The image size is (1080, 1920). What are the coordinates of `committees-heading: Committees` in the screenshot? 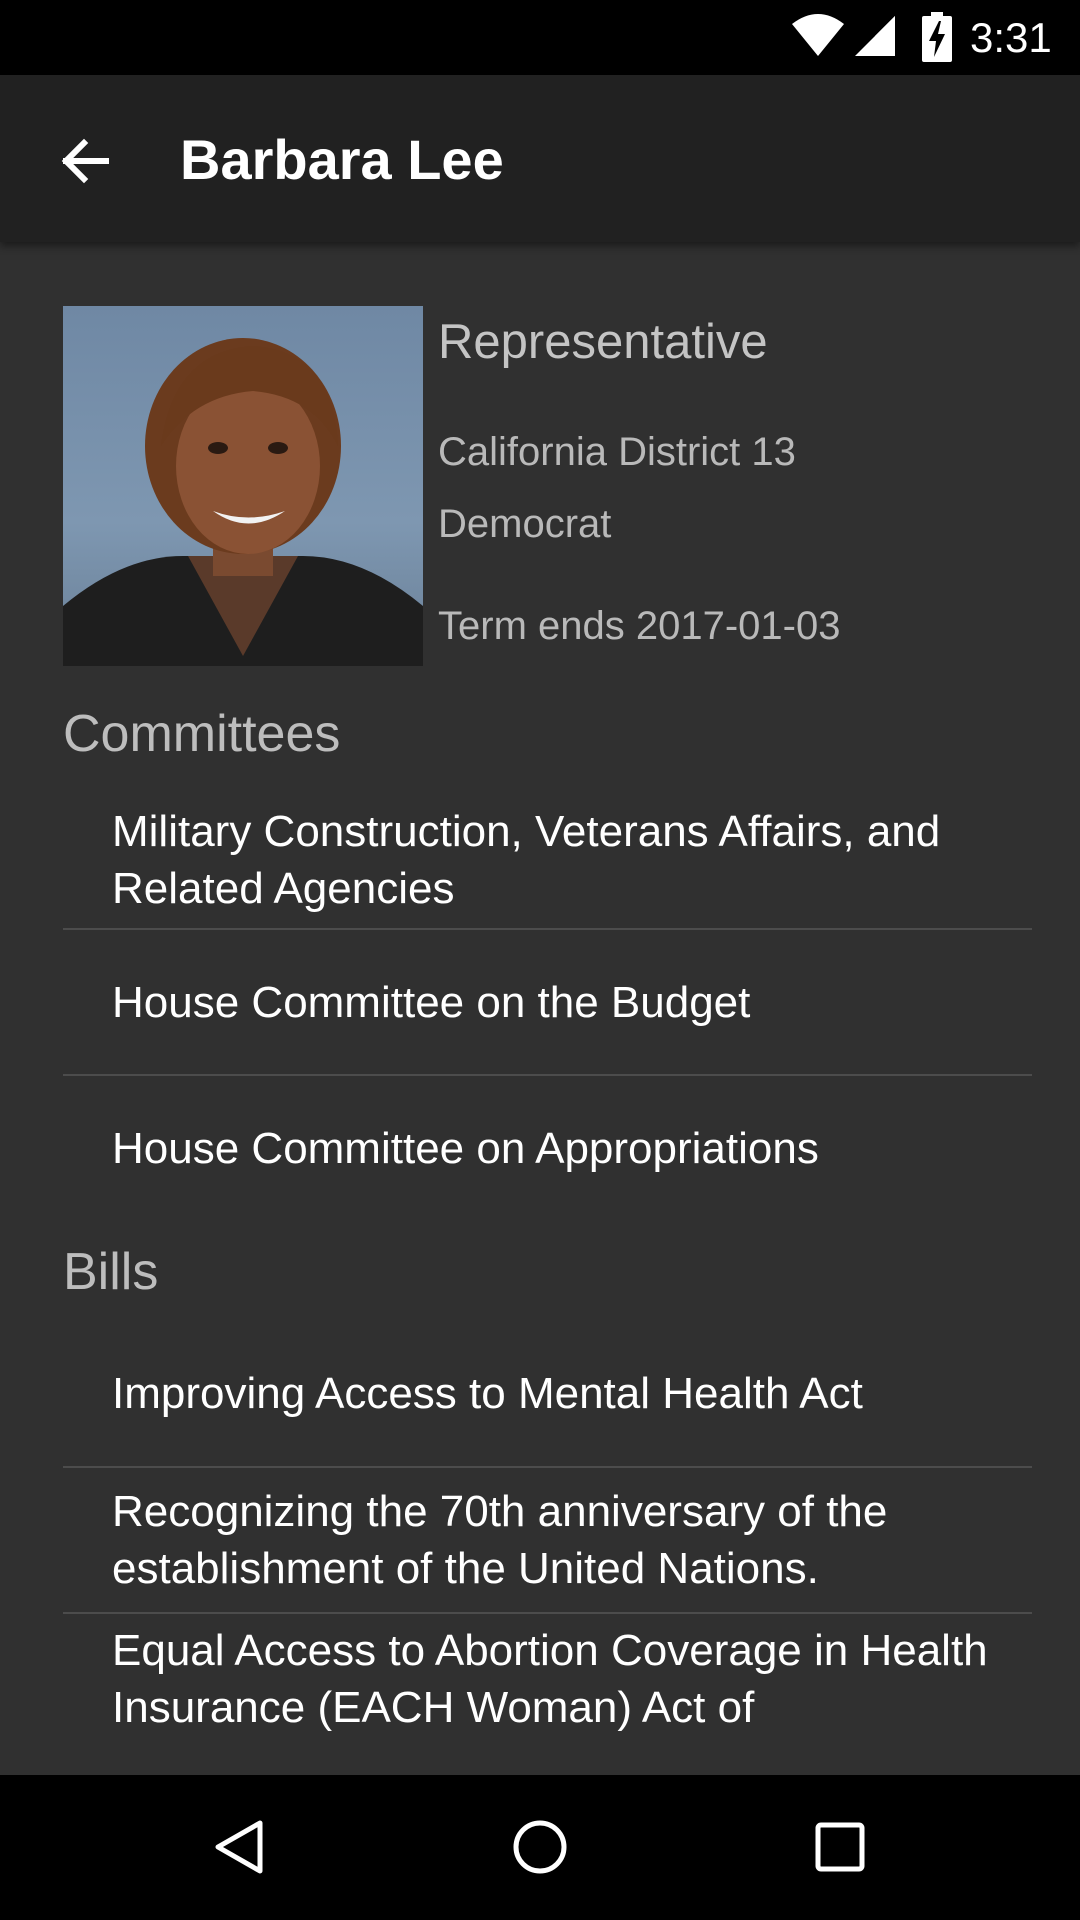 It's located at (202, 734).